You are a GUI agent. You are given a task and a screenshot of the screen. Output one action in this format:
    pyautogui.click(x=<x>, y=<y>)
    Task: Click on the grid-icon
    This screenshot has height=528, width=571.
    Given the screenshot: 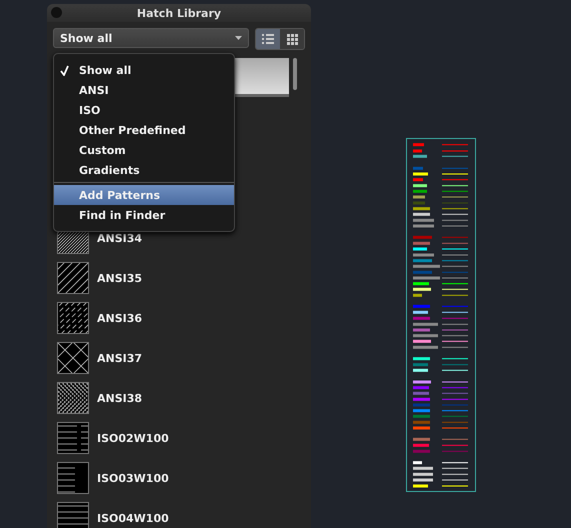 What is the action you would take?
    pyautogui.click(x=292, y=39)
    